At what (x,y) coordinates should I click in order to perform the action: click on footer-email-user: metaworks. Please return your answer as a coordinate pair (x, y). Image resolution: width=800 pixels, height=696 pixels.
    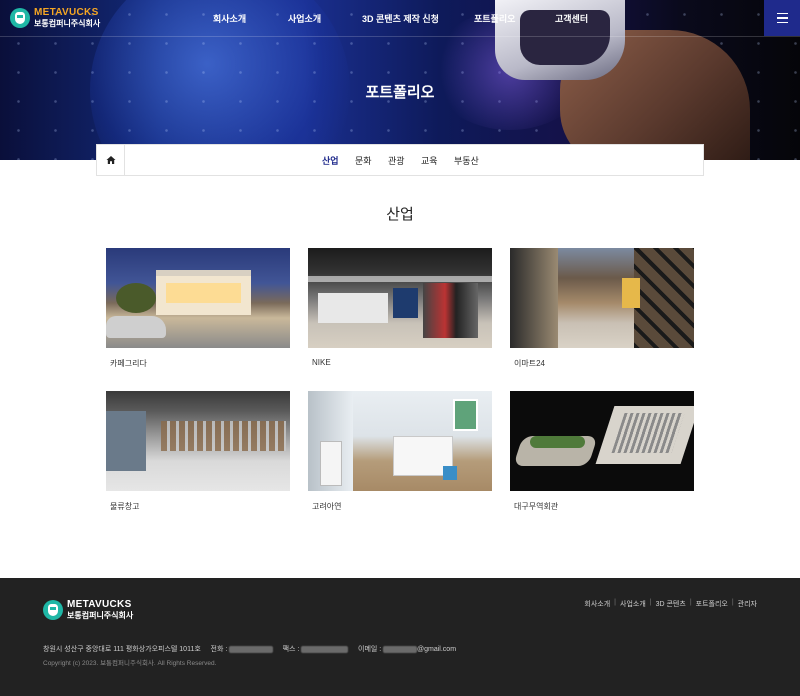
    Looking at the image, I should click on (400, 649).